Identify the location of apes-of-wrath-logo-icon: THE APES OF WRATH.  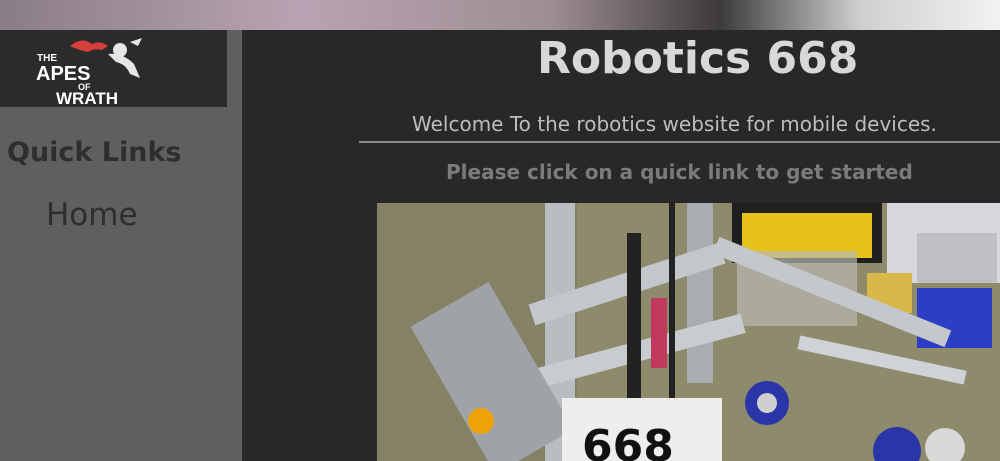
(89, 71).